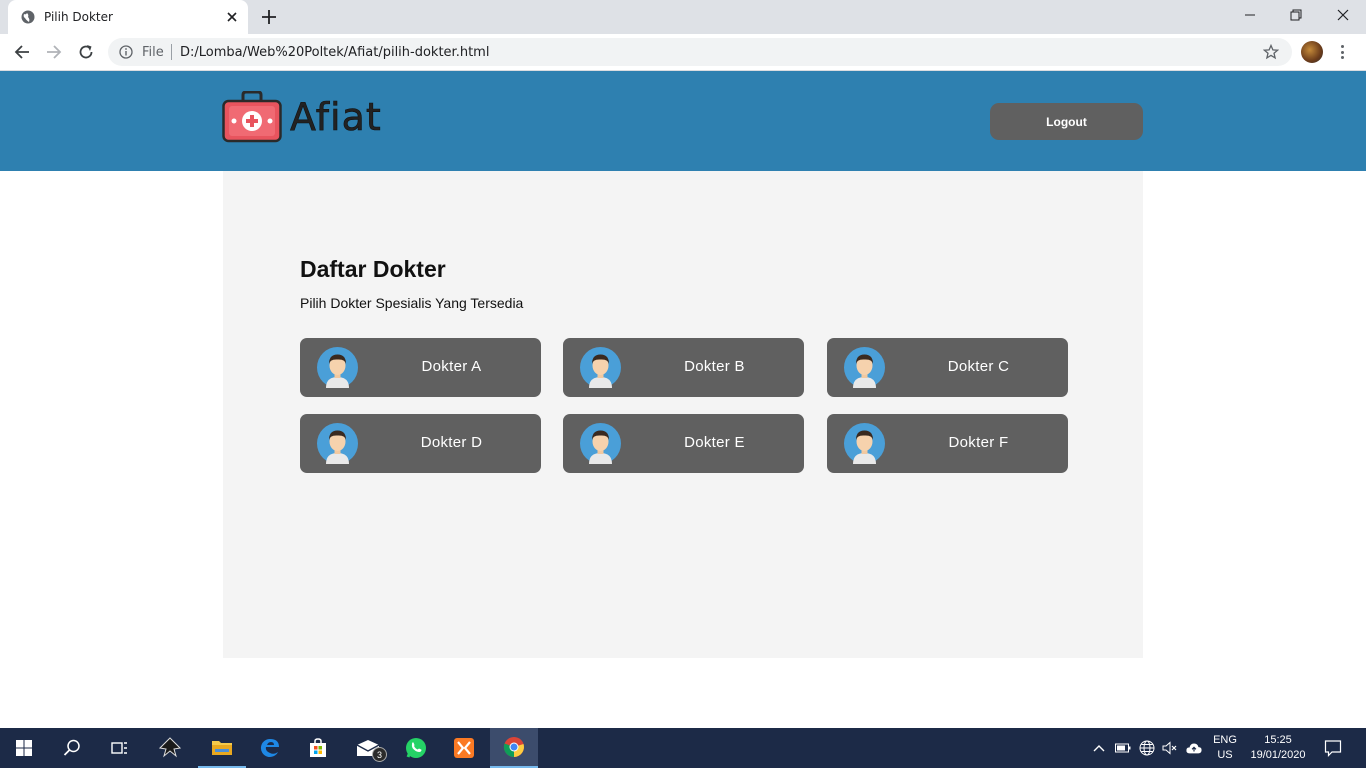 This screenshot has height=768, width=1366. I want to click on address-divider, so click(171, 52).